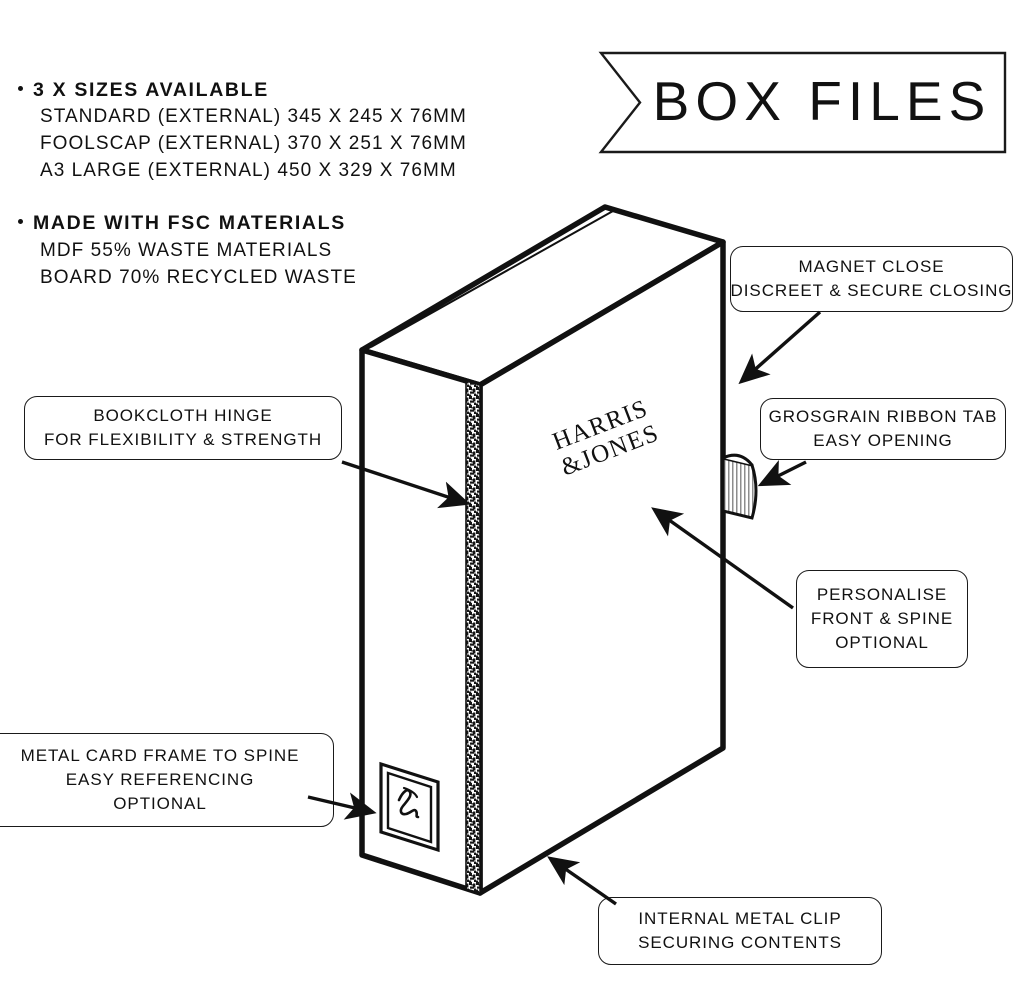  Describe the element at coordinates (883, 440) in the screenshot. I see `callout-line: EASY OPENING` at that location.